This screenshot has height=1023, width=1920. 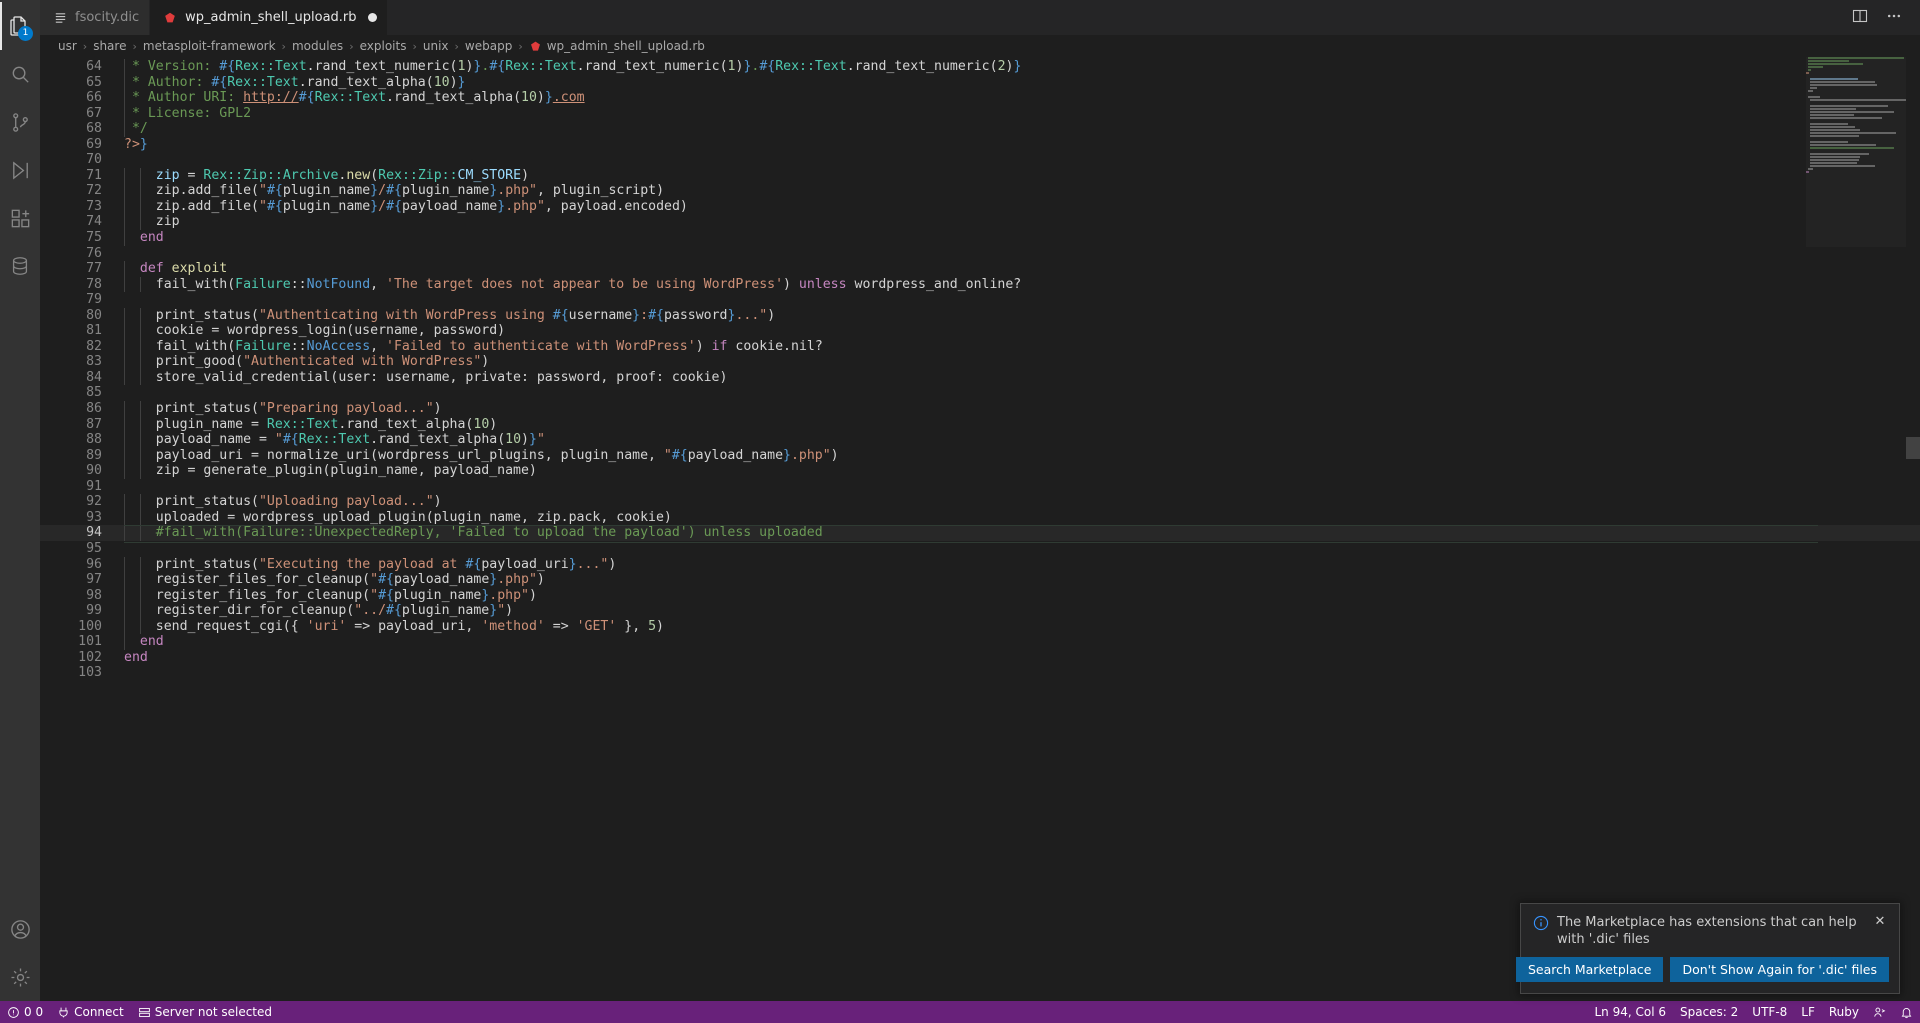 I want to click on code-line: 95, so click(x=980, y=549).